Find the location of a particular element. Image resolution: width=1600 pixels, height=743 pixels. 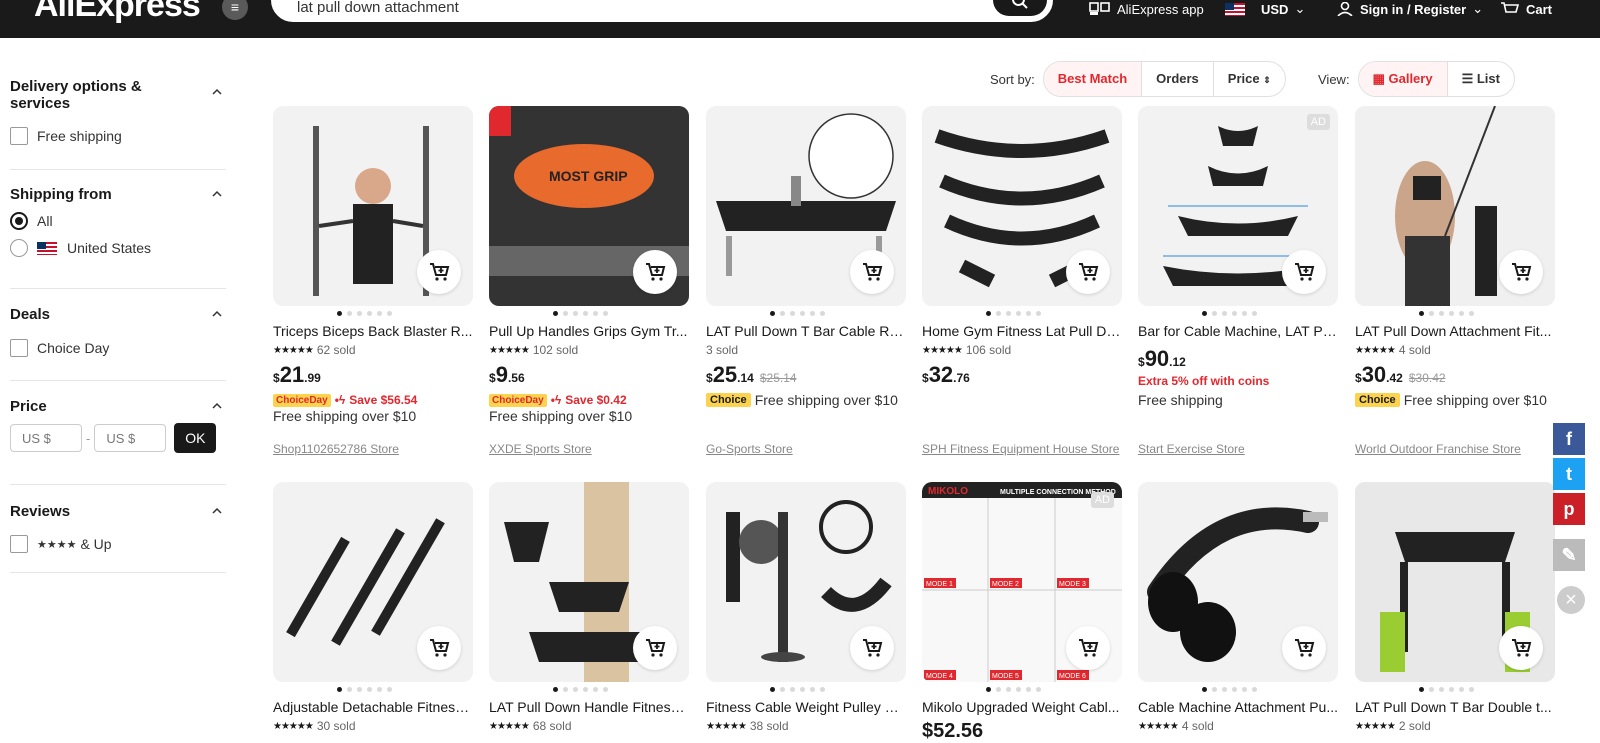

store-link: SPH Fitness Equipment House Store is located at coordinates (1020, 449).